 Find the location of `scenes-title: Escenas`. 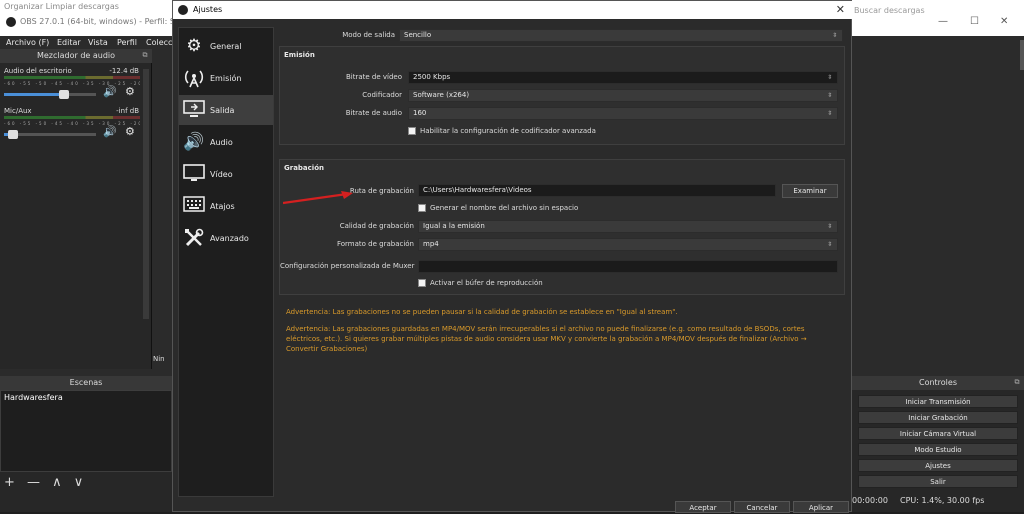

scenes-title: Escenas is located at coordinates (86, 382).